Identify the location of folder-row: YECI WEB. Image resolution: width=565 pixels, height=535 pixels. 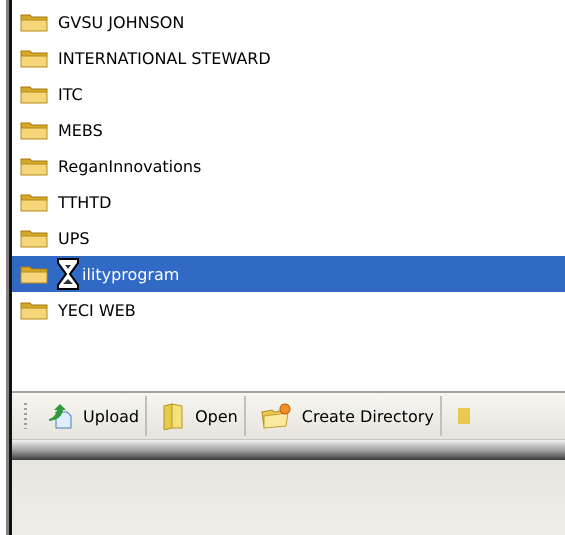
(288, 310).